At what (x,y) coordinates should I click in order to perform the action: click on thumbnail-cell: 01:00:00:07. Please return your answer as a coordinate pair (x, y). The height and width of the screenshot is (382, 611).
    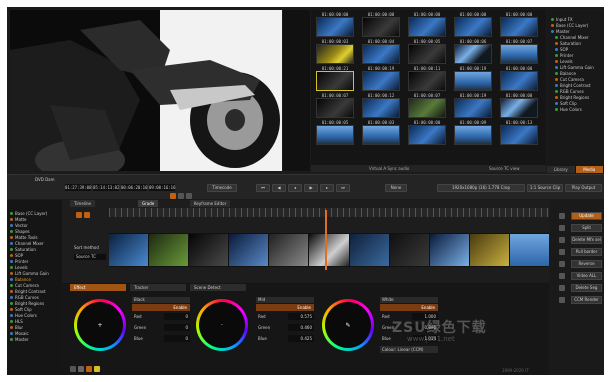
    Looking at the image, I should click on (335, 106).